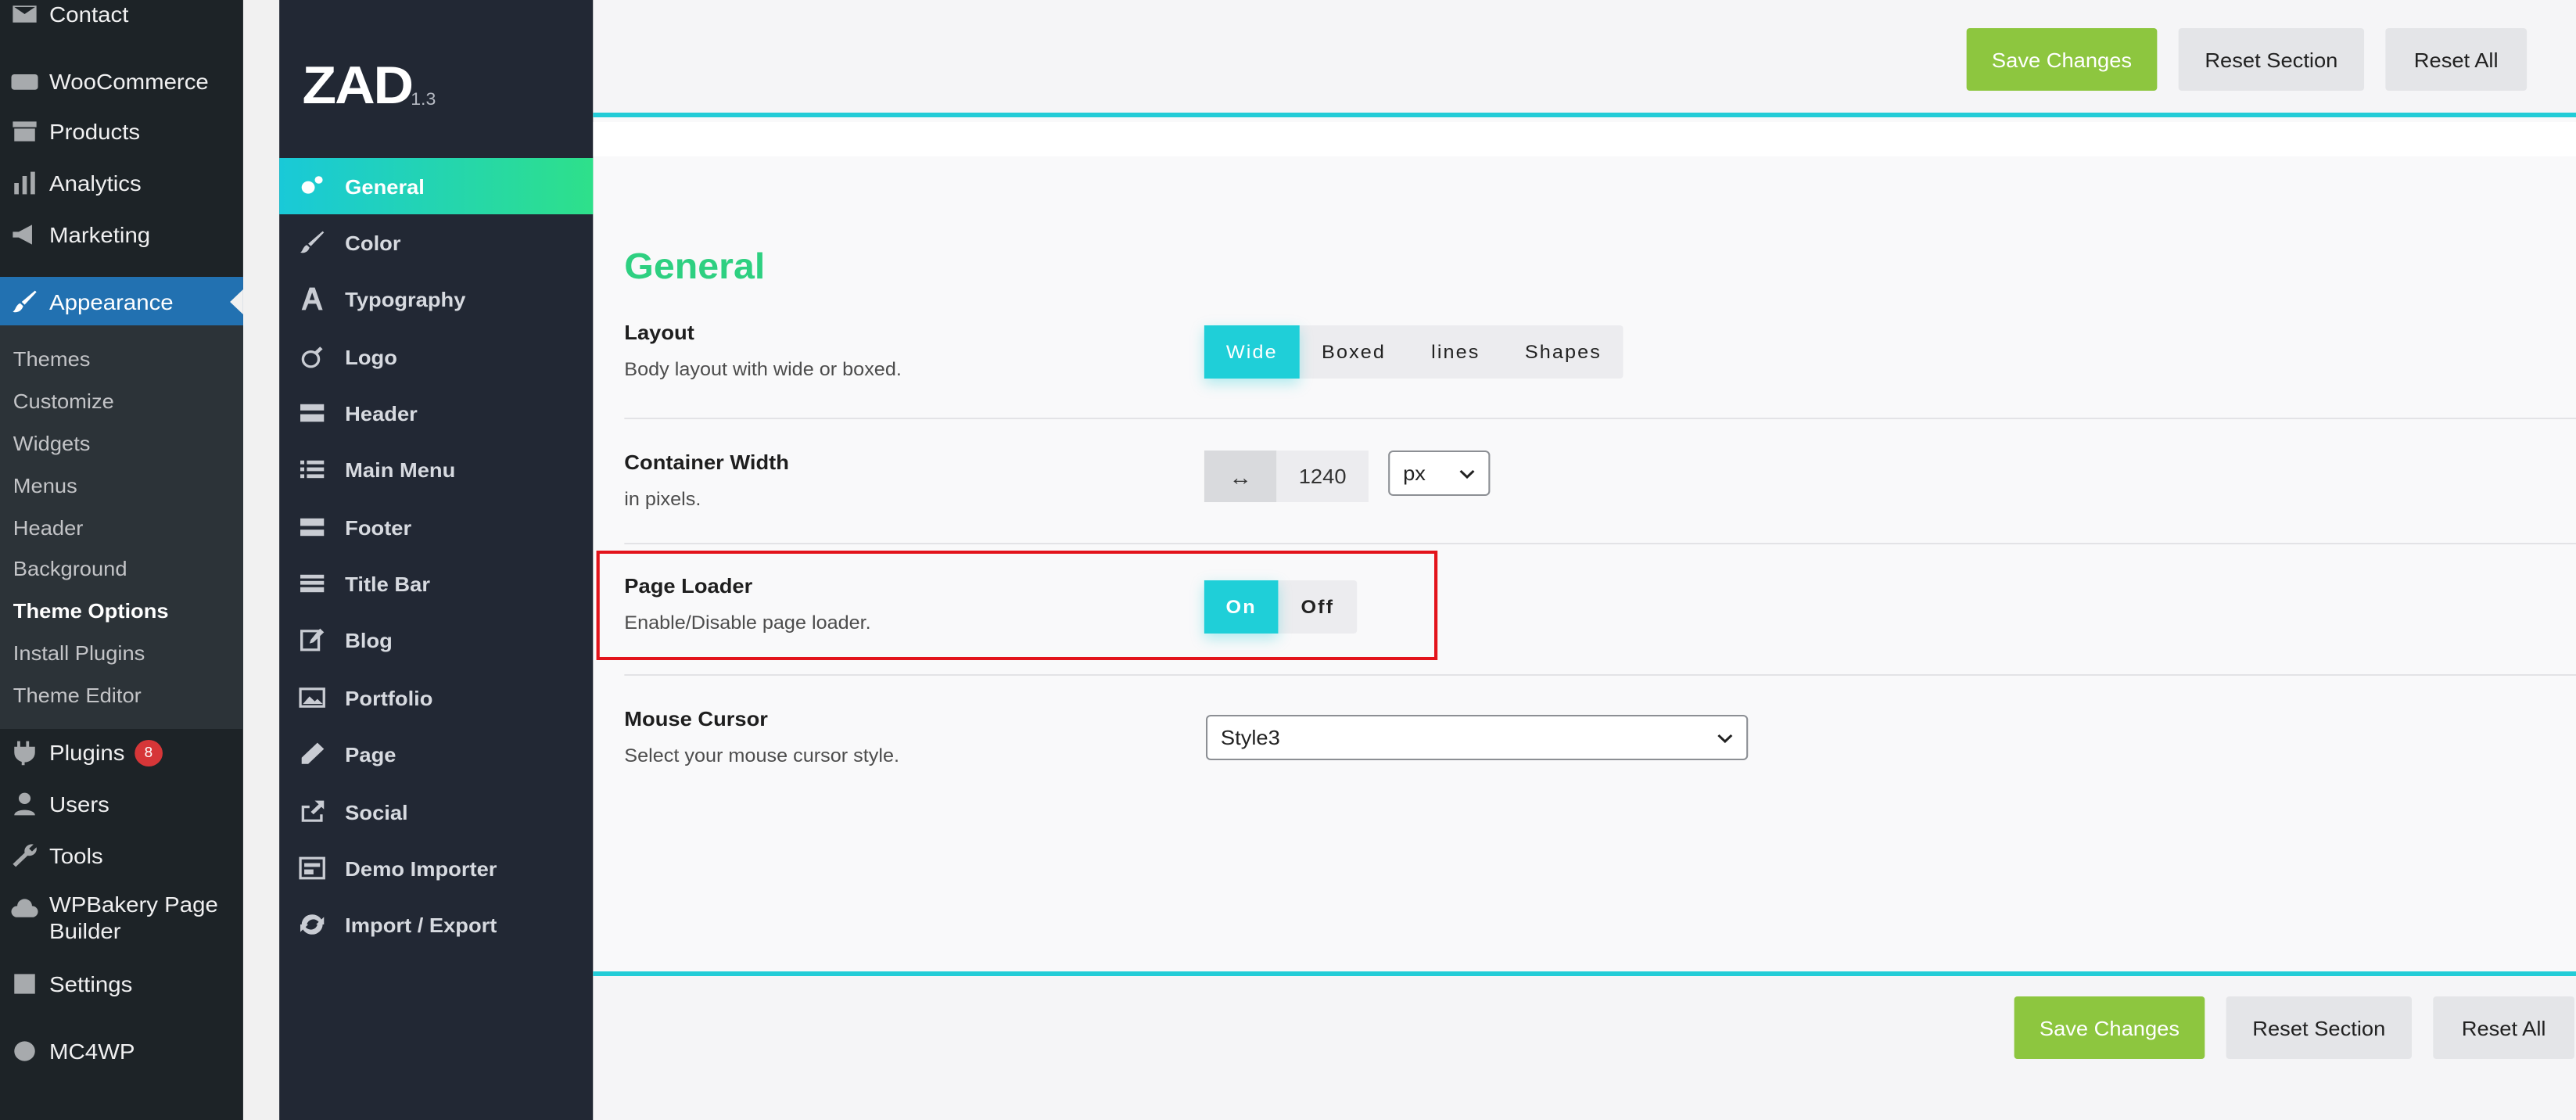  Describe the element at coordinates (1563, 352) in the screenshot. I see `layout-option-shapes: Shapes` at that location.